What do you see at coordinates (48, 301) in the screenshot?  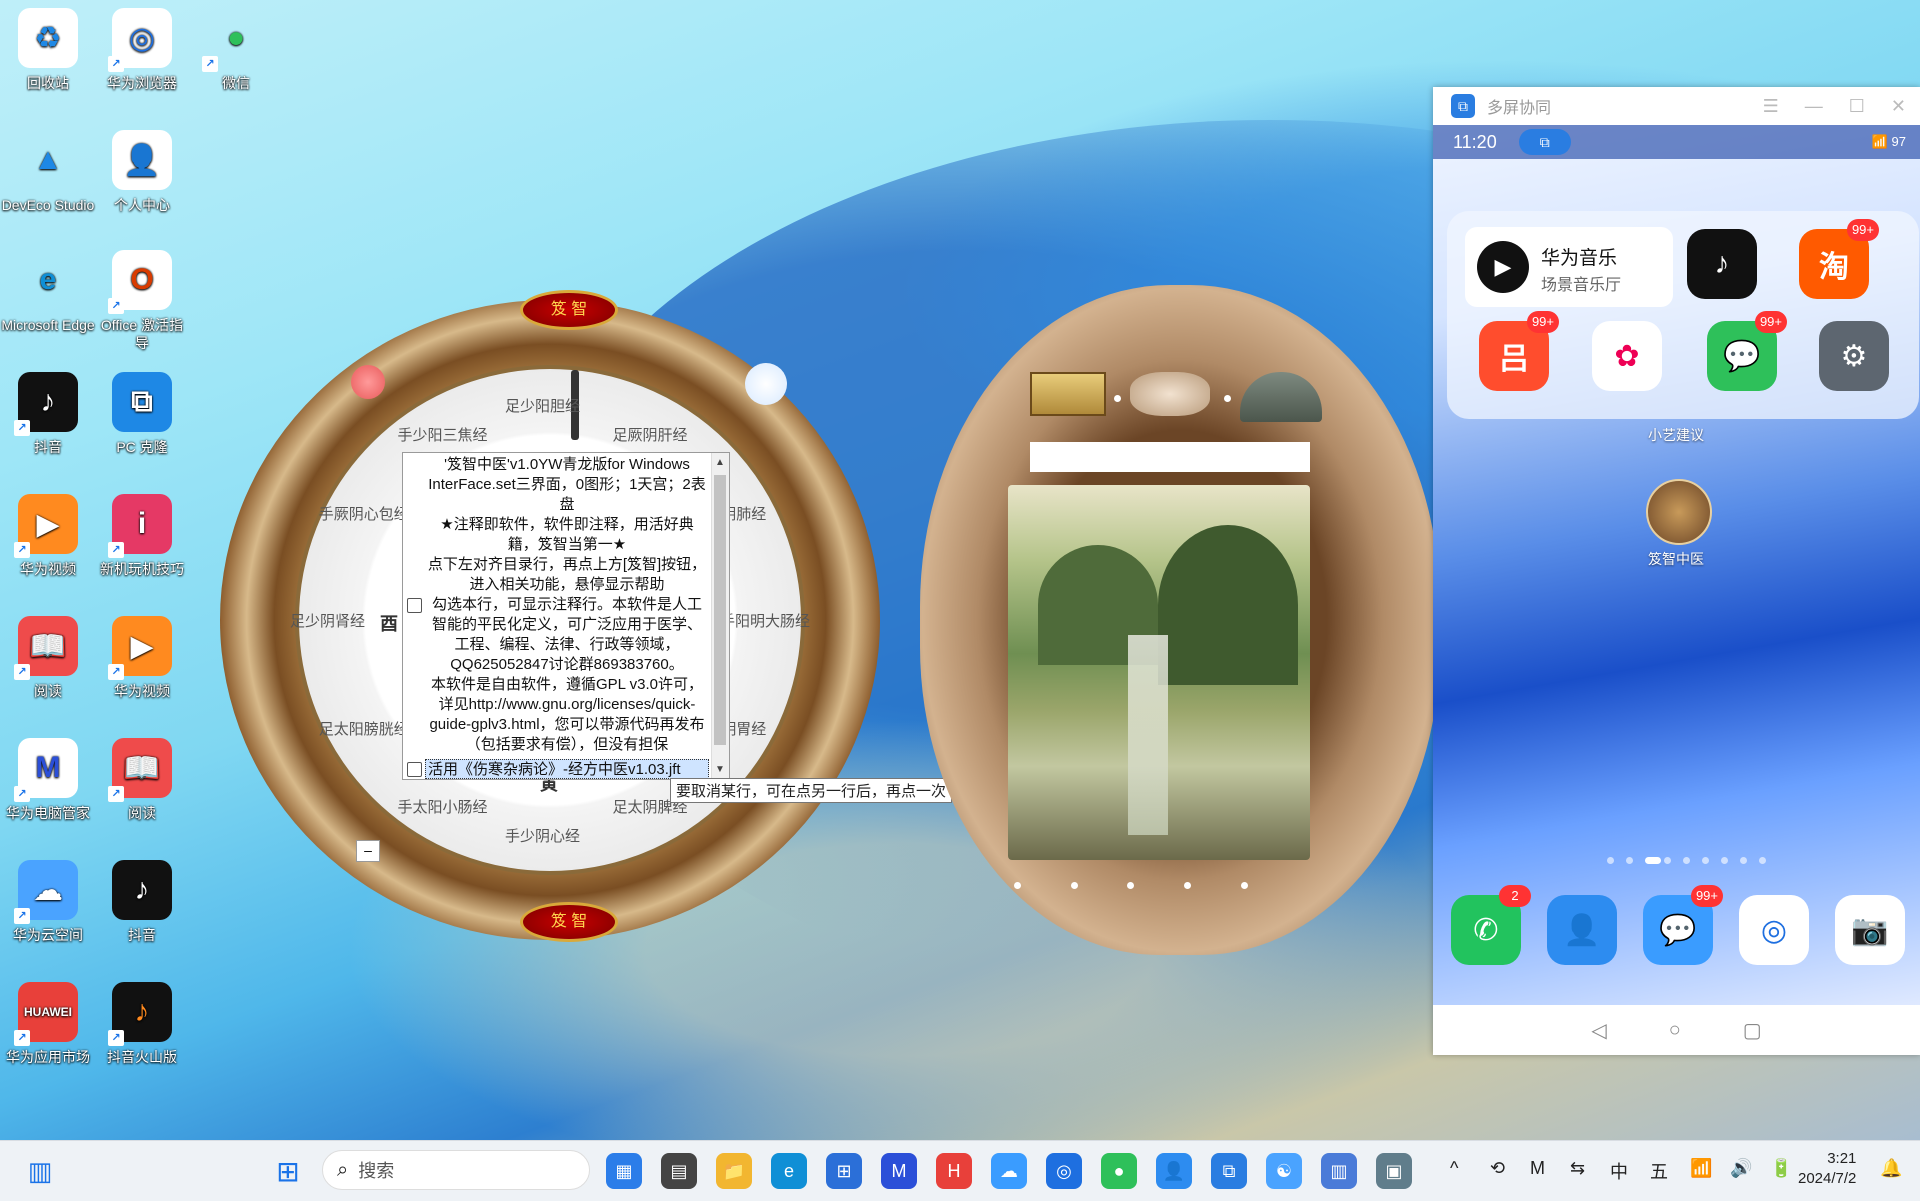 I see `desktop-icon: e Microsoft Edge` at bounding box center [48, 301].